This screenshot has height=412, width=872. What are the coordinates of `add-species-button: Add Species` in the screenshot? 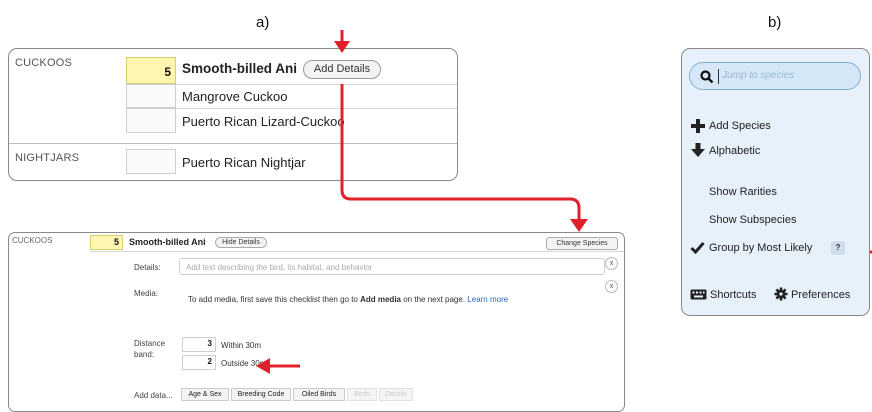 It's located at (740, 126).